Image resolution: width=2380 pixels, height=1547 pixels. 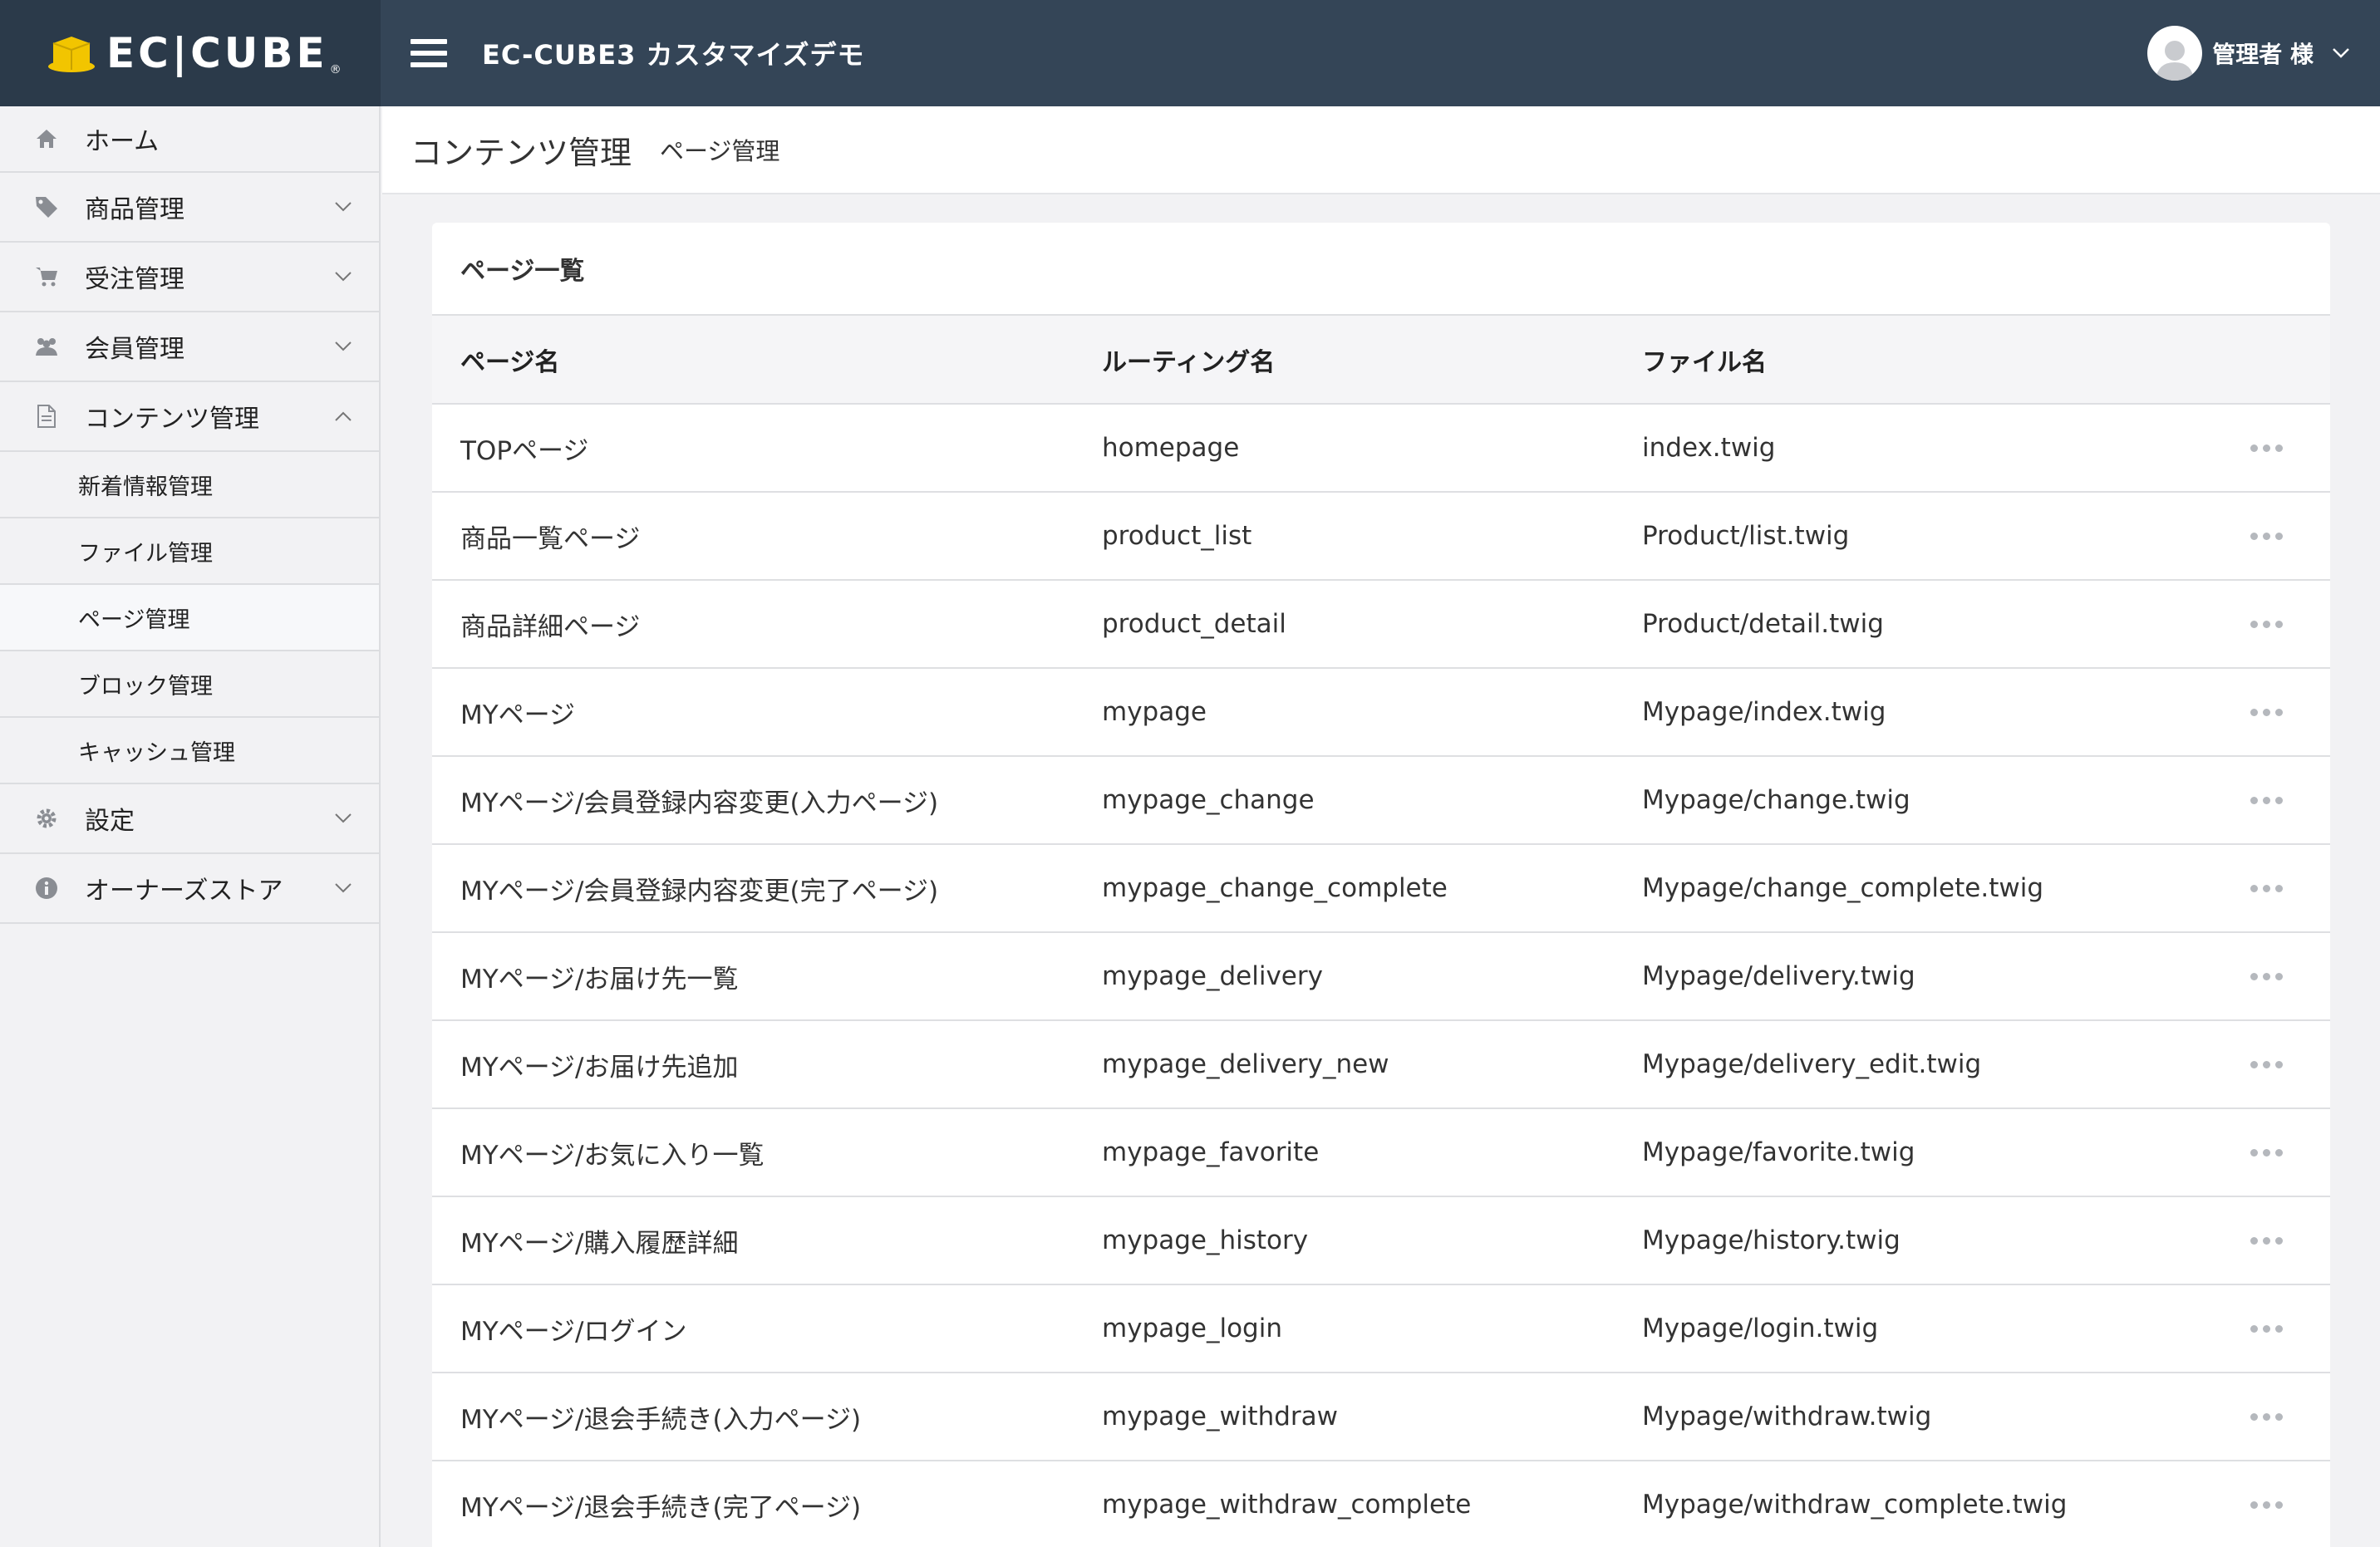 What do you see at coordinates (1381, 269) in the screenshot?
I see `card-title: ページ一覧` at bounding box center [1381, 269].